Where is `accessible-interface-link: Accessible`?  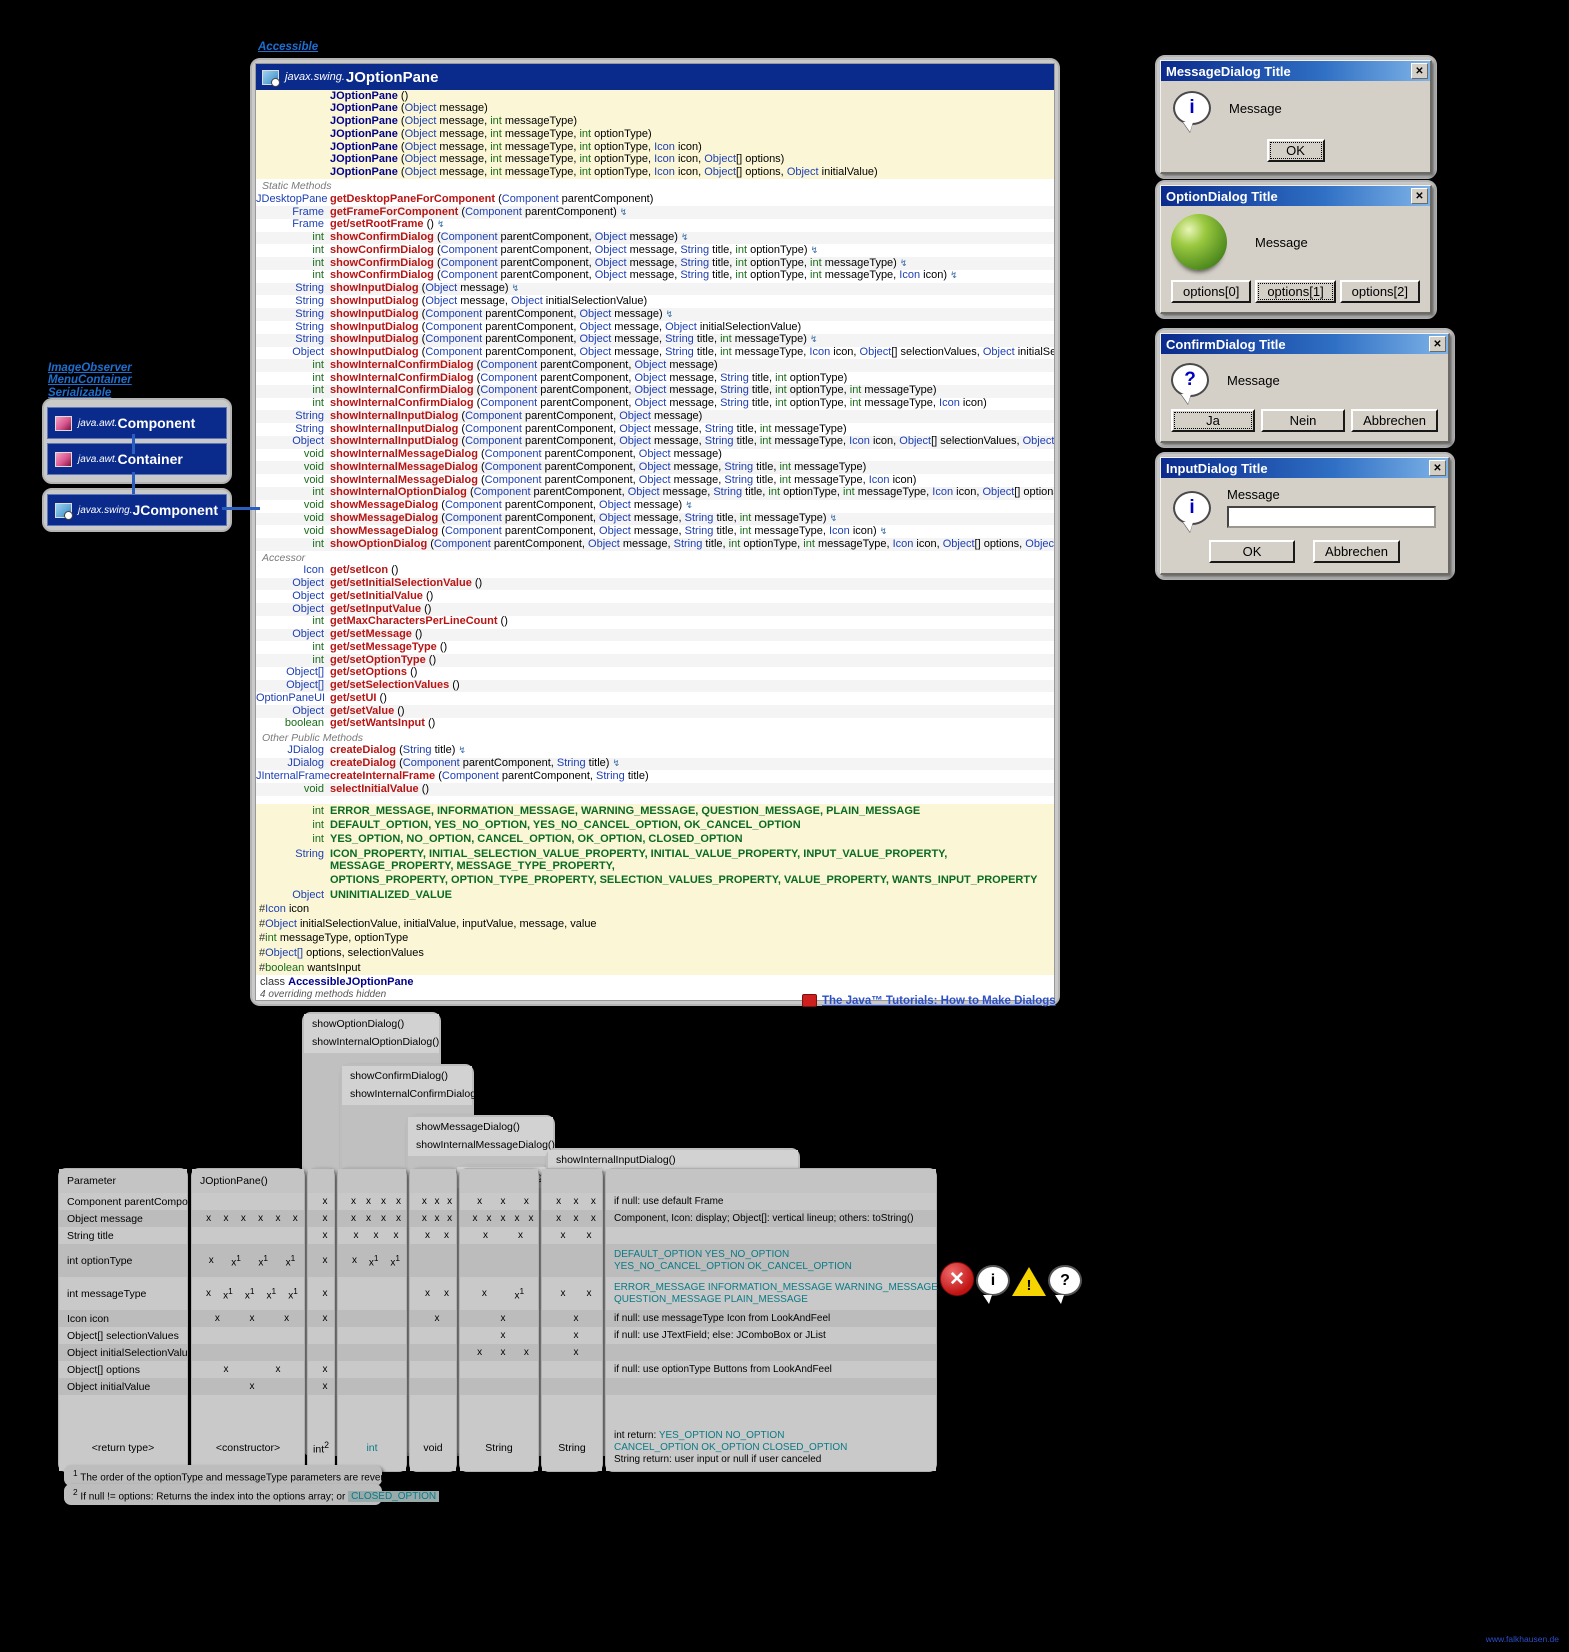 accessible-interface-link: Accessible is located at coordinates (288, 47).